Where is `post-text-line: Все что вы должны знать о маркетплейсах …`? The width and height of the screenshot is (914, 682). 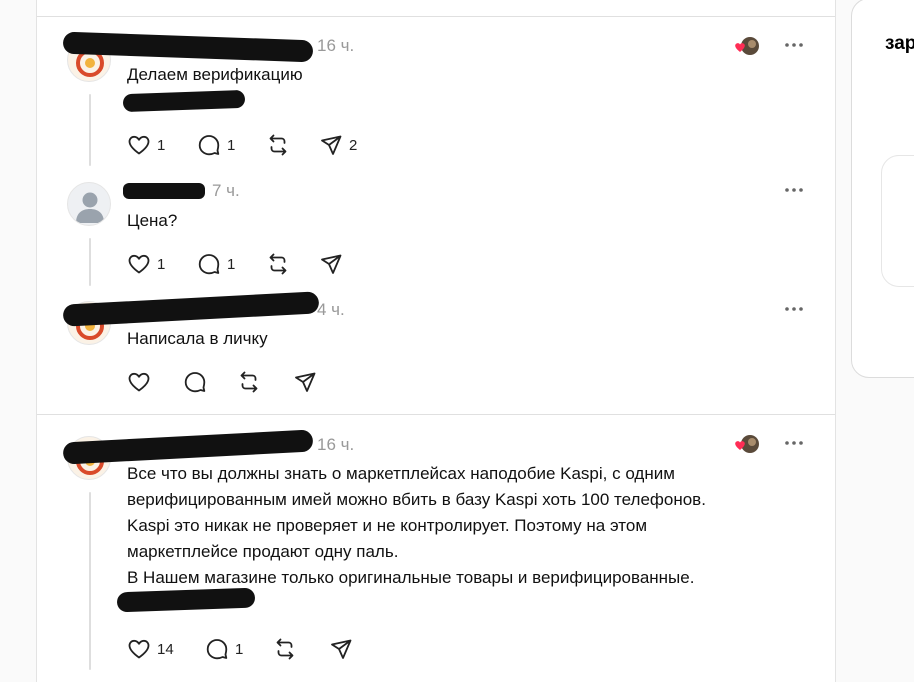
post-text-line: Все что вы должны знать о маркетплейсах … is located at coordinates (401, 473).